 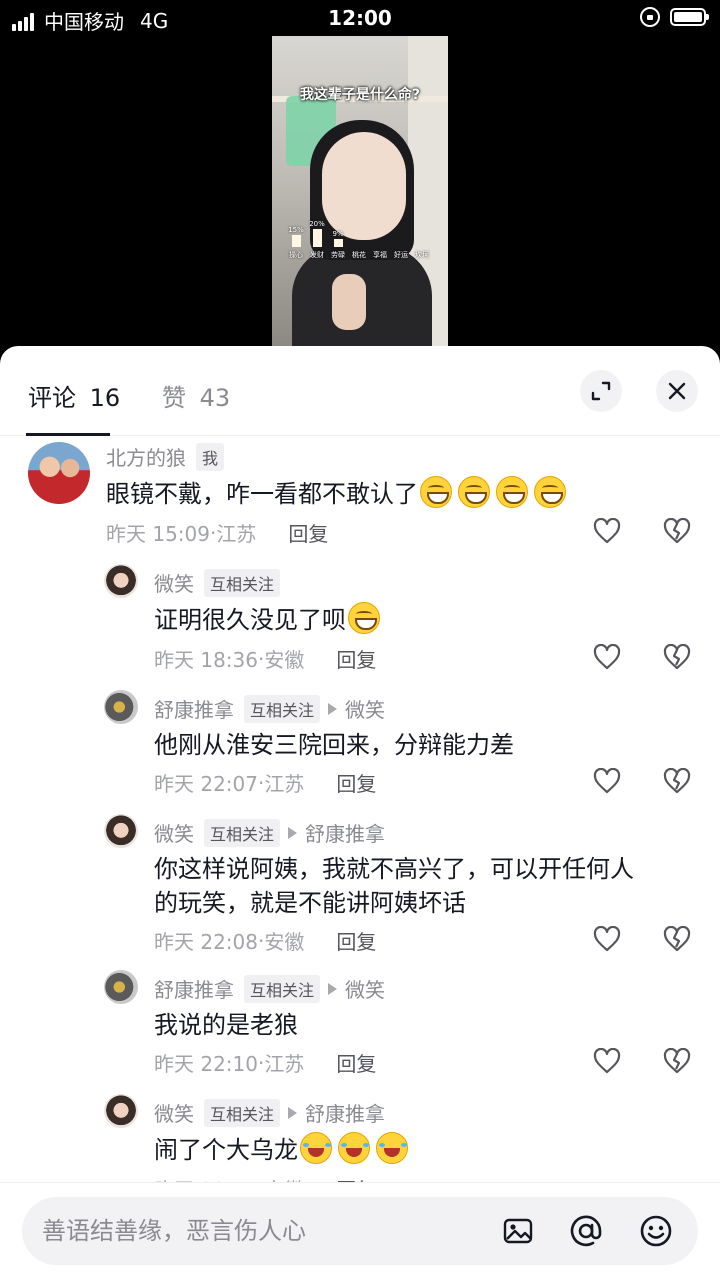 I want to click on mention-button, so click(x=586, y=1231).